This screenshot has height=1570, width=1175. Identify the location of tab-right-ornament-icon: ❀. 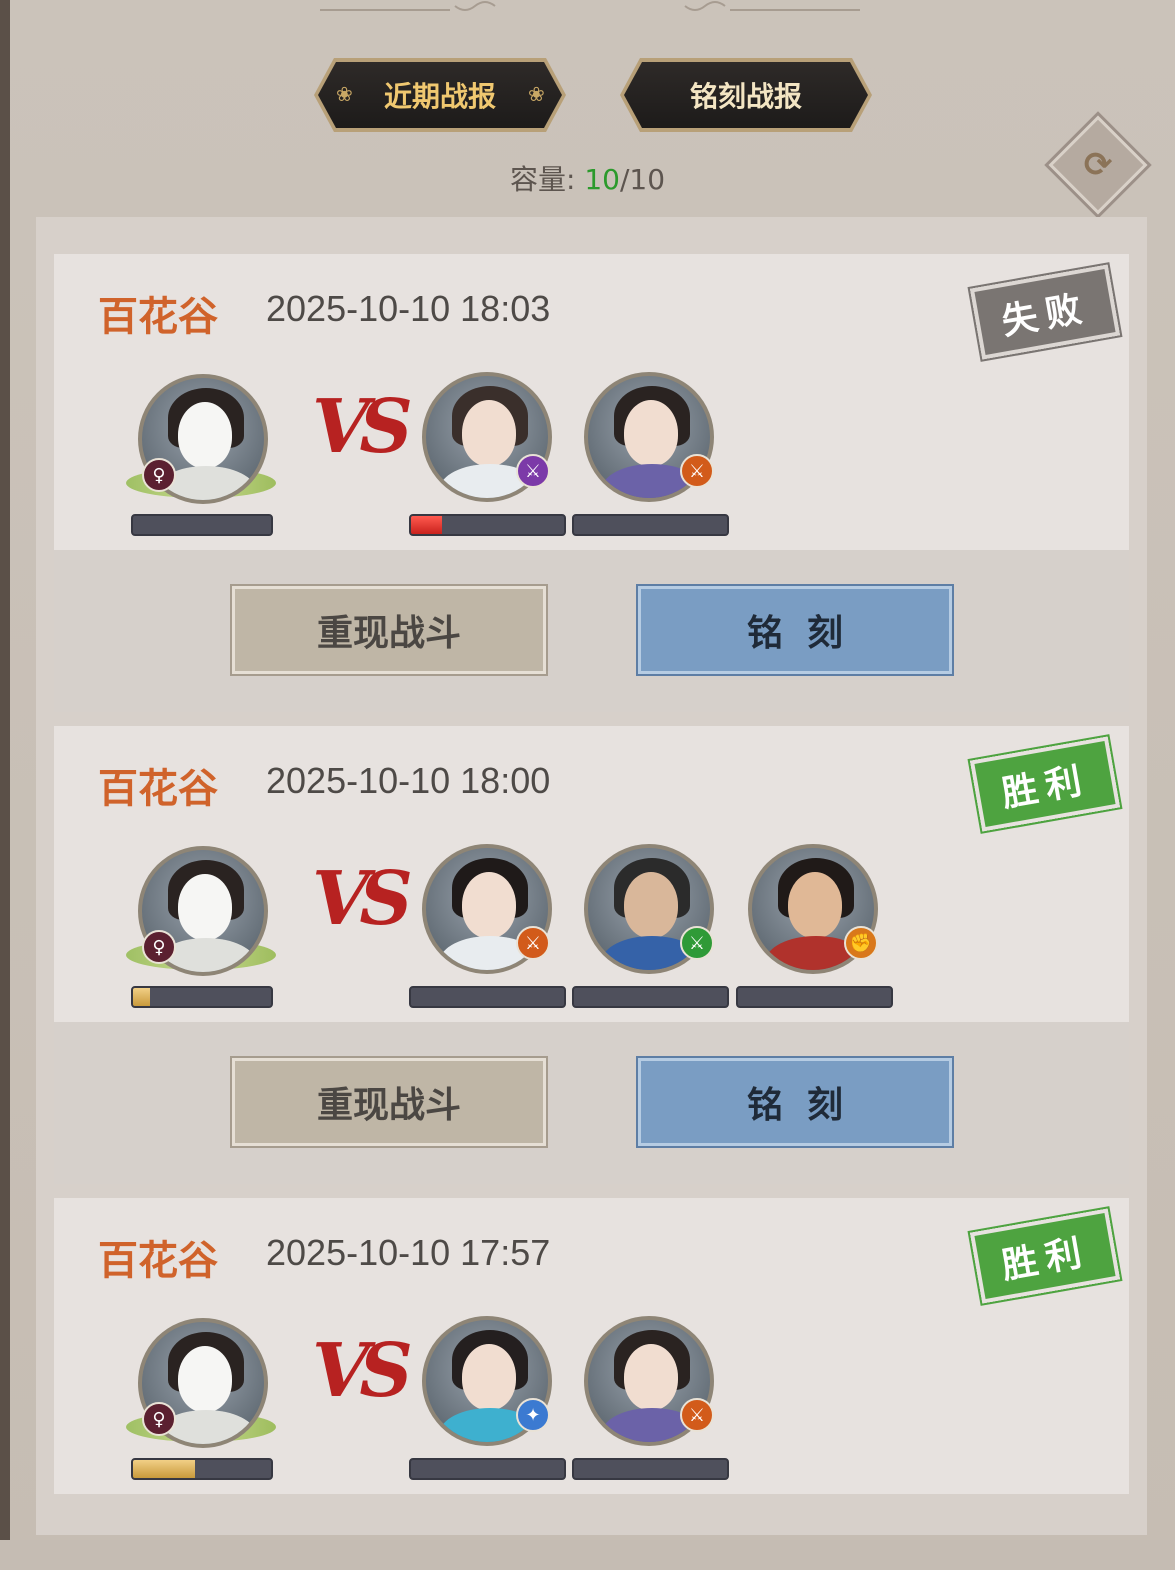
(536, 94).